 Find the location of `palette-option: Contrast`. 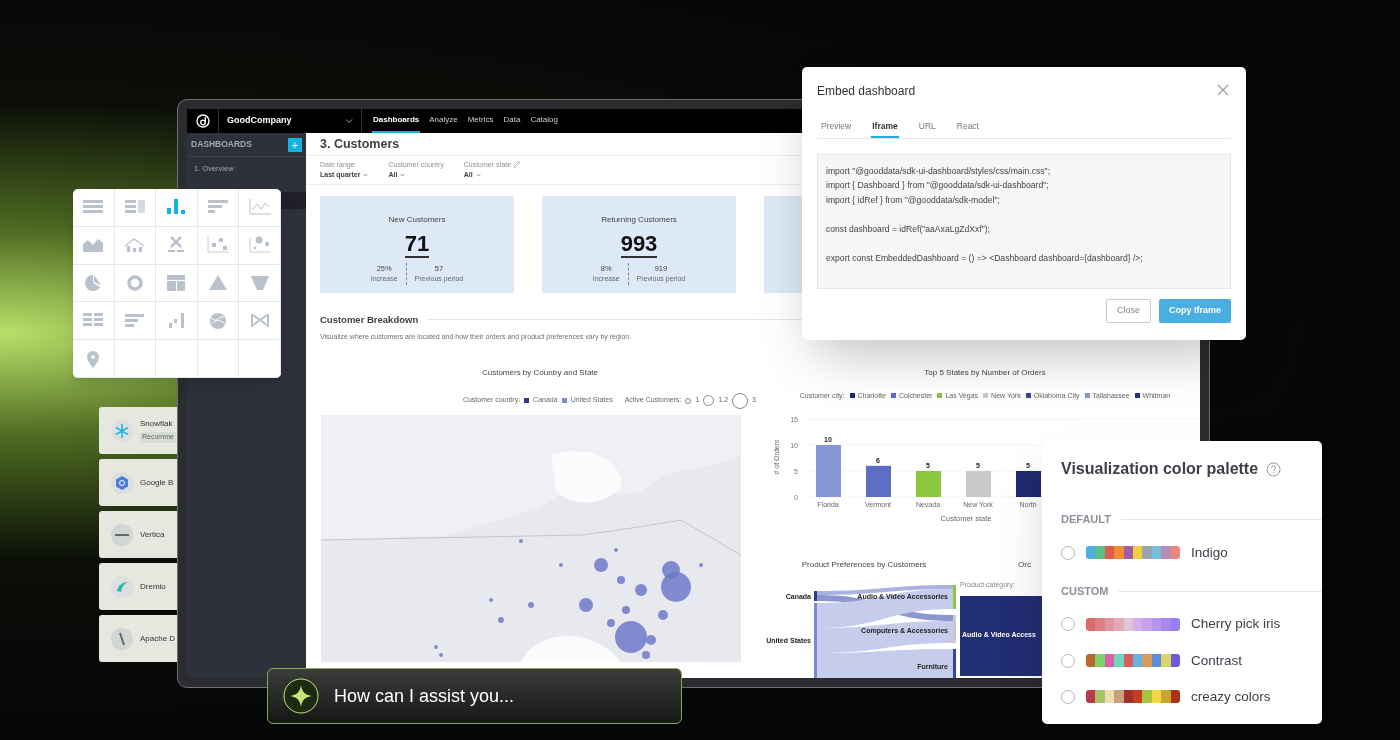

palette-option: Contrast is located at coordinates (1191, 660).